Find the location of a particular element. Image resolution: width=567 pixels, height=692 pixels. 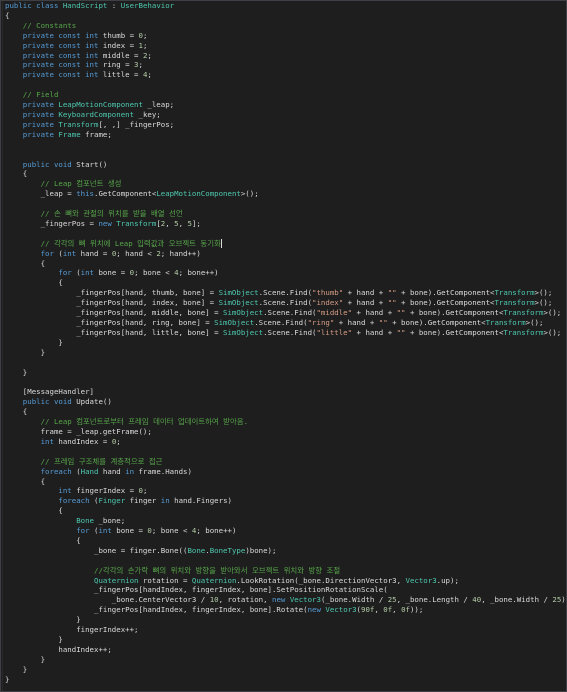

code-line: public void Update() is located at coordinates (285, 402).